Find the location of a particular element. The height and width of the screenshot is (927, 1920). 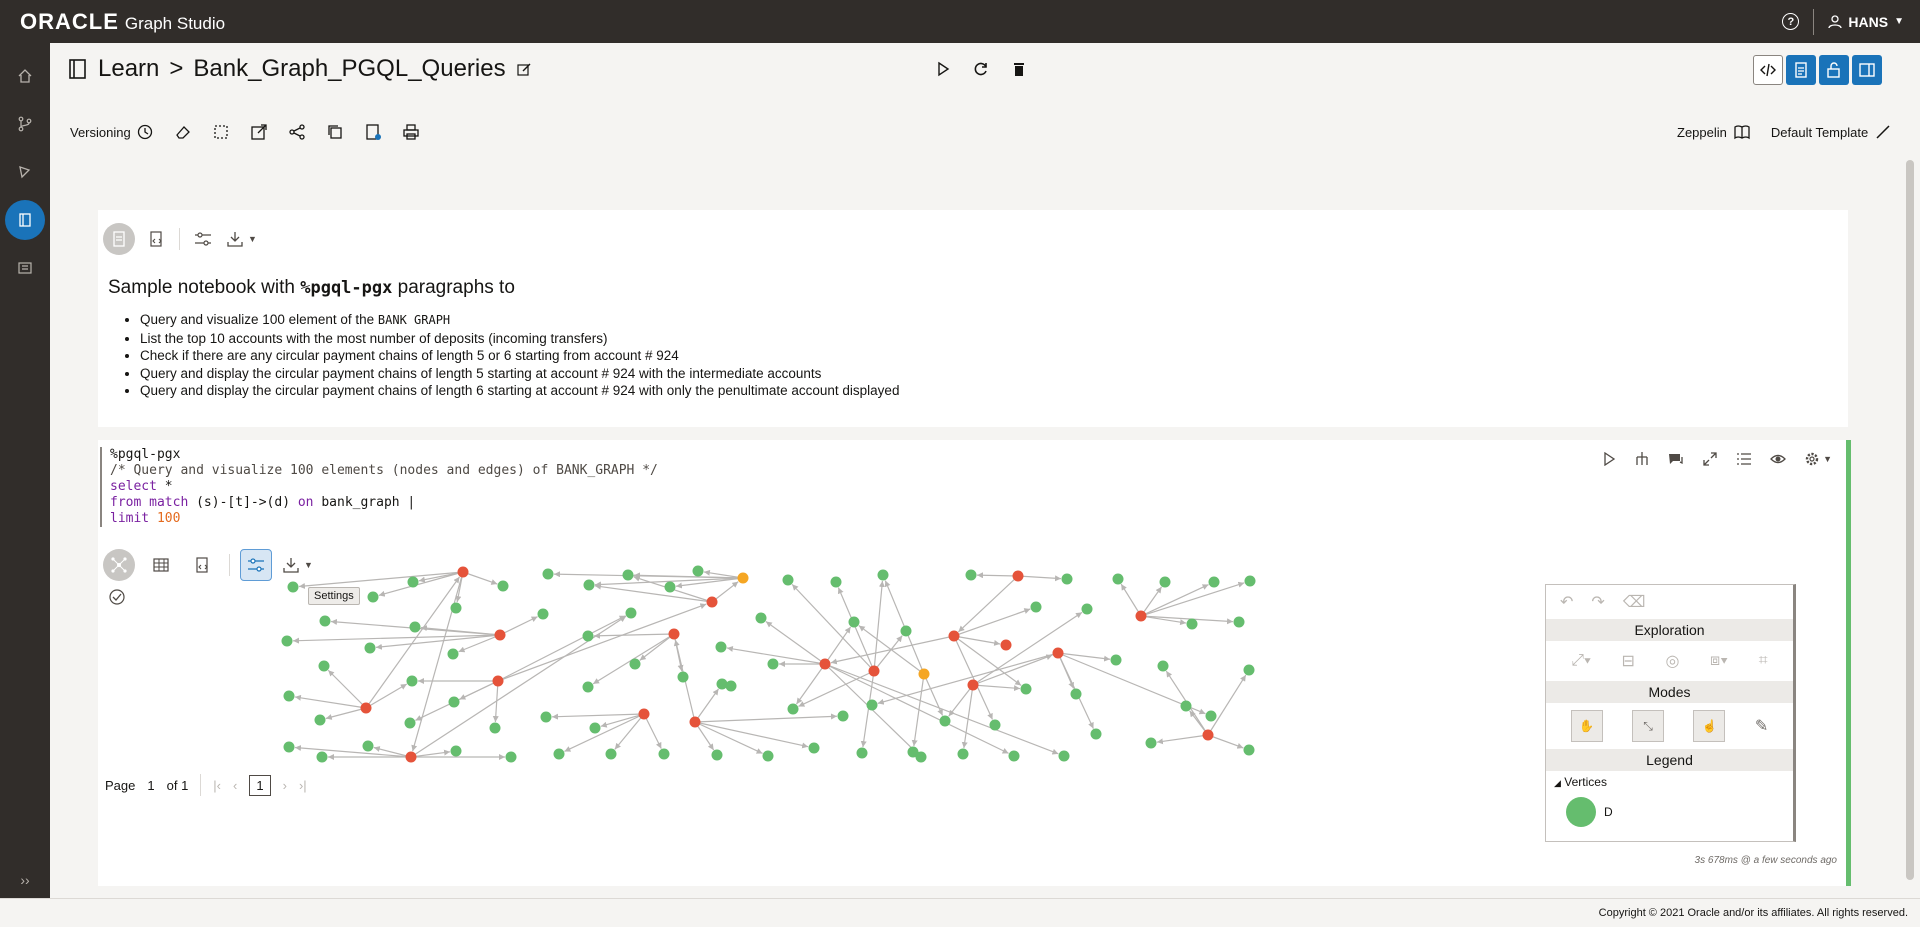

user-menu: HANS ▼ is located at coordinates (1866, 22).